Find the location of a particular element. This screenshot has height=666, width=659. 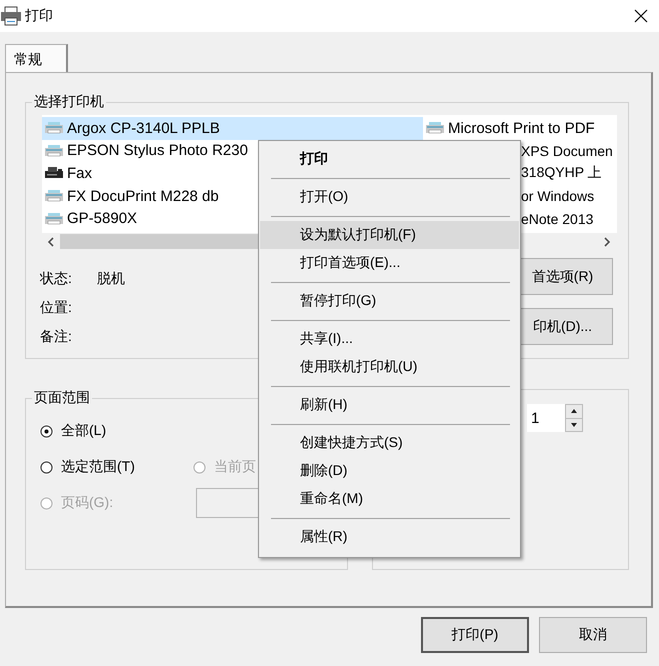

field-label: 备注: is located at coordinates (56, 337).